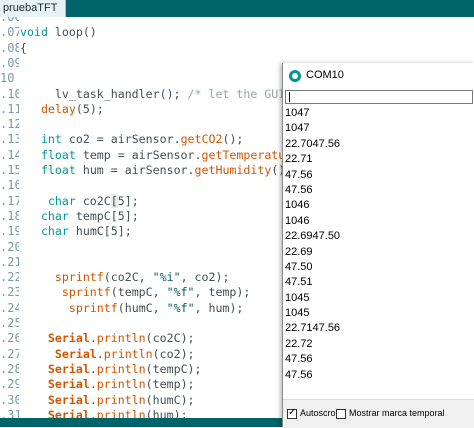 The width and height of the screenshot is (474, 428). I want to click on code-line: Serial.println(temp);, so click(107, 384).